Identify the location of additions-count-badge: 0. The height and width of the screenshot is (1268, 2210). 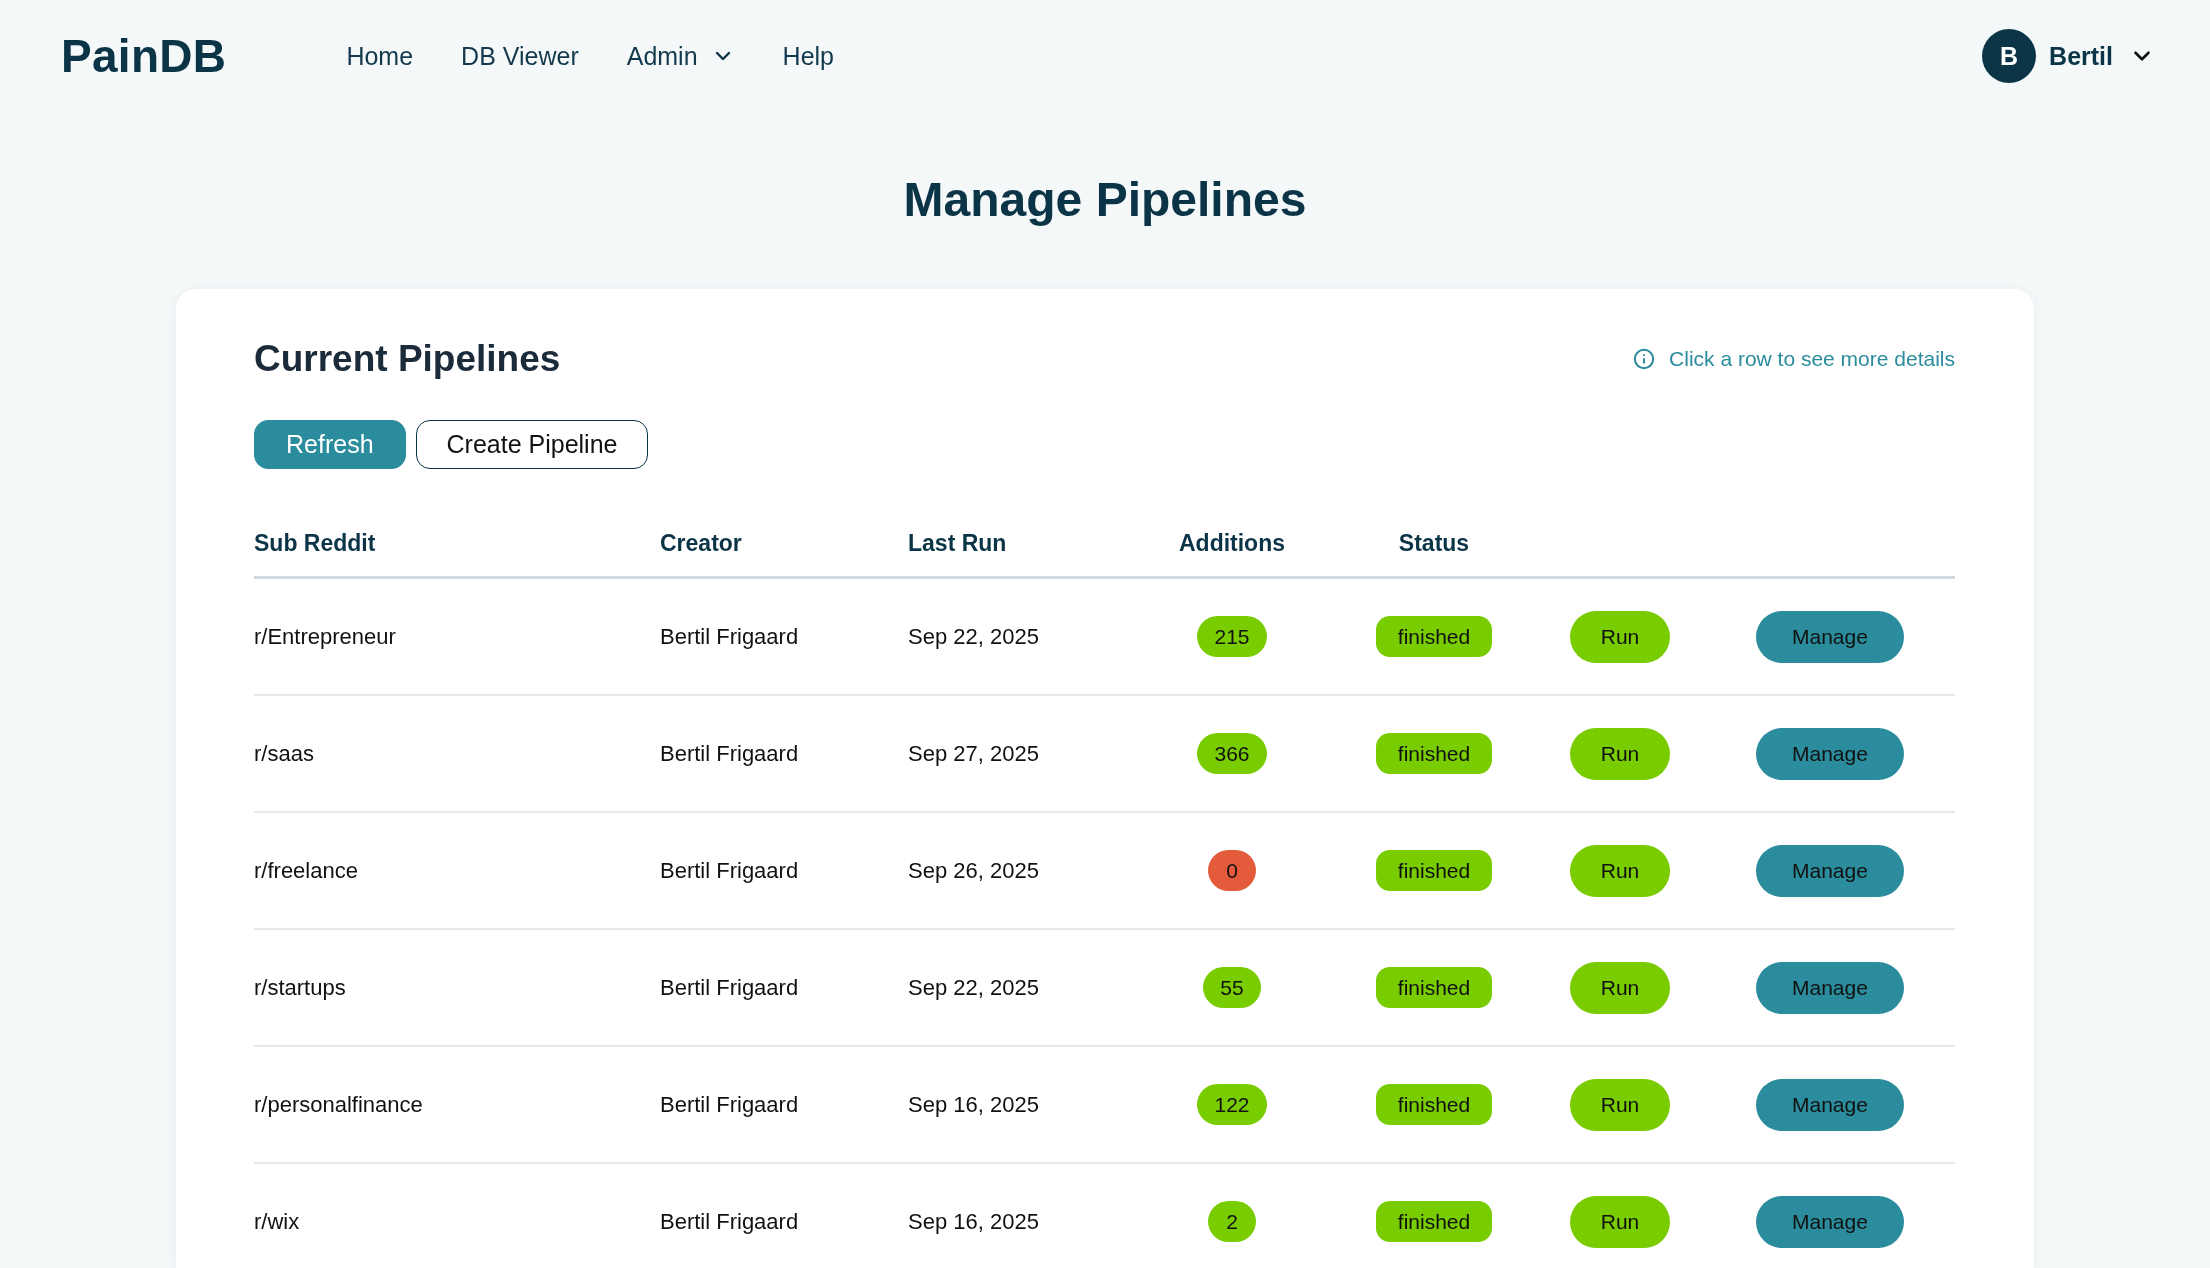
(1232, 870).